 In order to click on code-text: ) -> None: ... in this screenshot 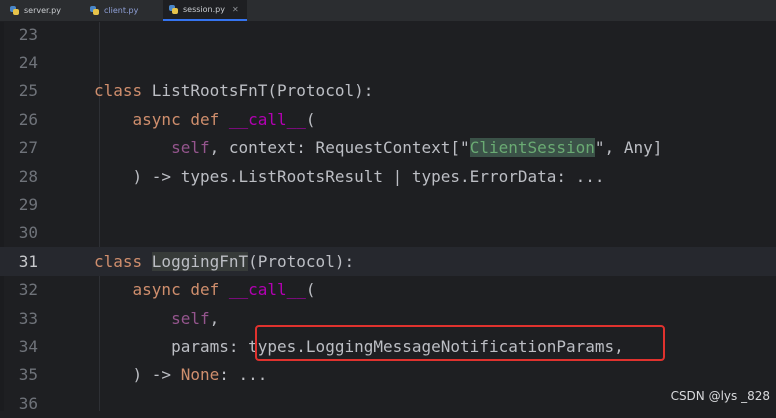, I will do `click(181, 375)`.